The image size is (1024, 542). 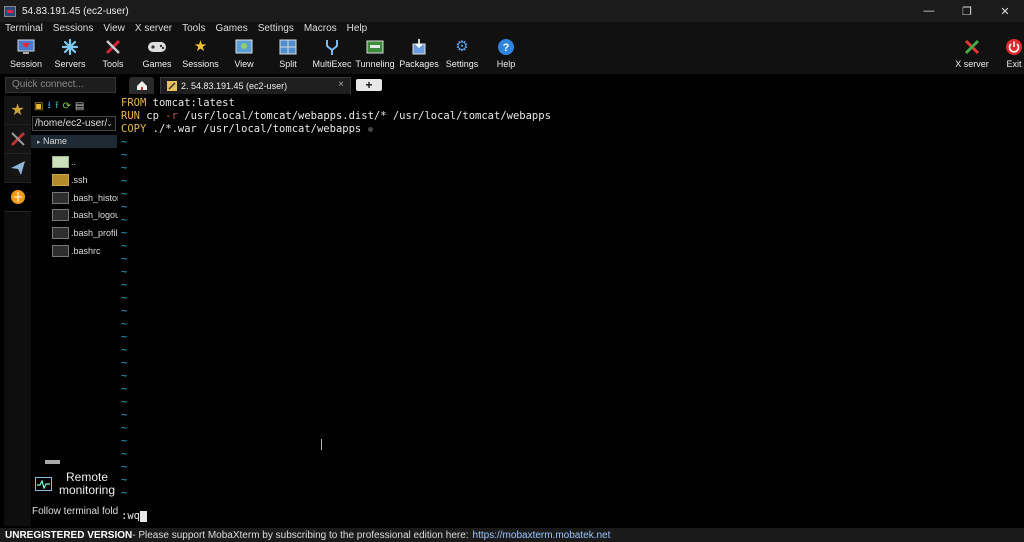 I want to click on follow-terminal-folder-checkbox: Follow terminal folder, so click(x=79, y=511).